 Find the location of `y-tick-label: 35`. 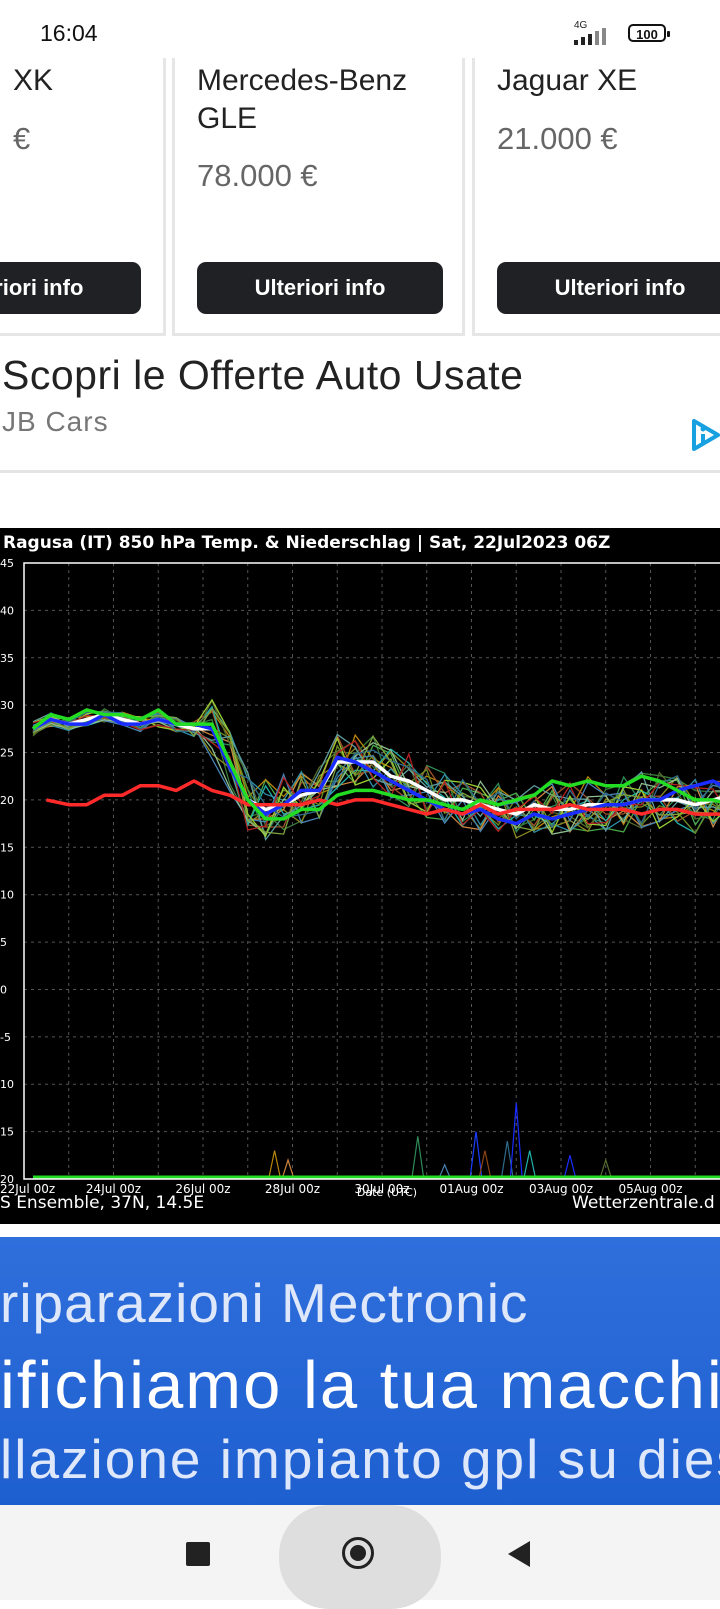

y-tick-label: 35 is located at coordinates (7, 658).